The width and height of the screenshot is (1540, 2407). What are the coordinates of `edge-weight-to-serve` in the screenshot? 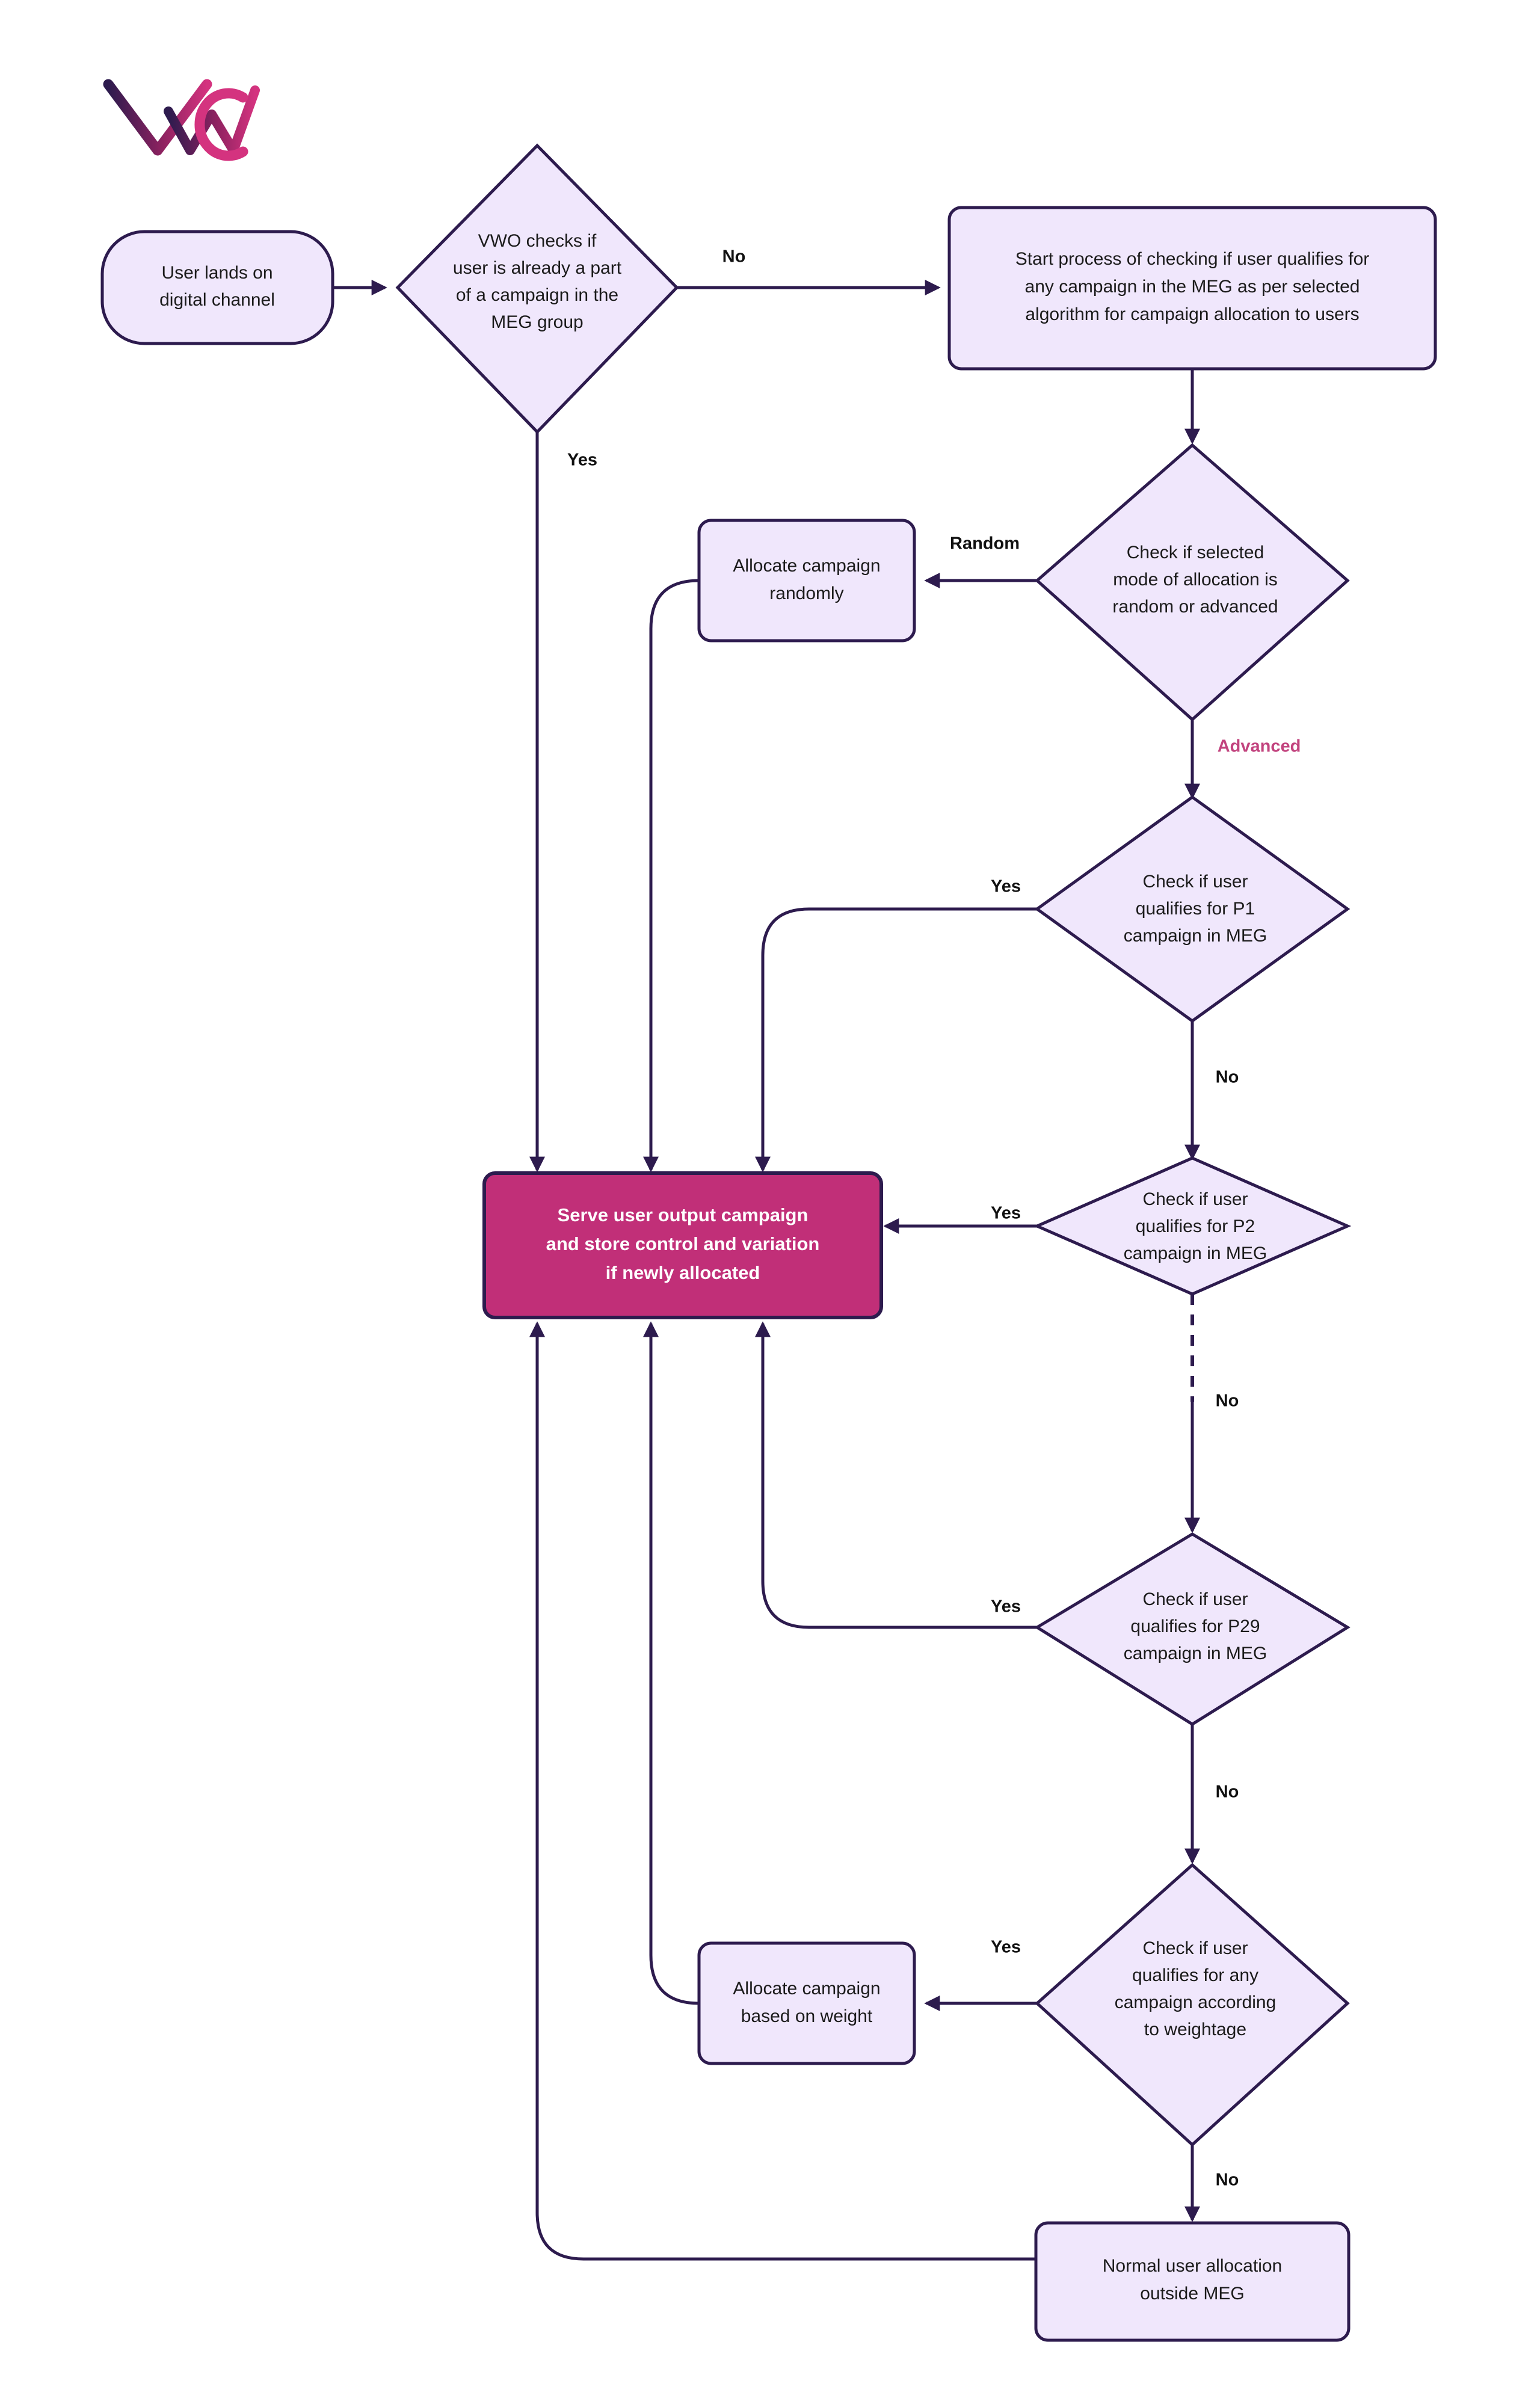 It's located at (671, 1663).